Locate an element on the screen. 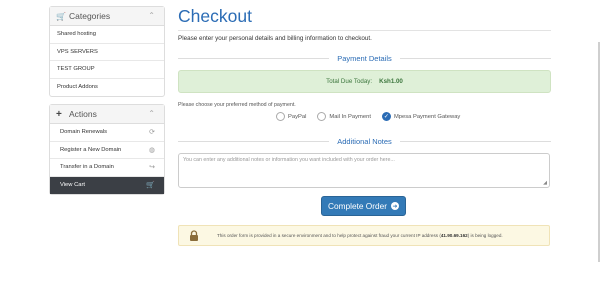 The height and width of the screenshot is (287, 600). globe-icon: ◍ is located at coordinates (151, 150).